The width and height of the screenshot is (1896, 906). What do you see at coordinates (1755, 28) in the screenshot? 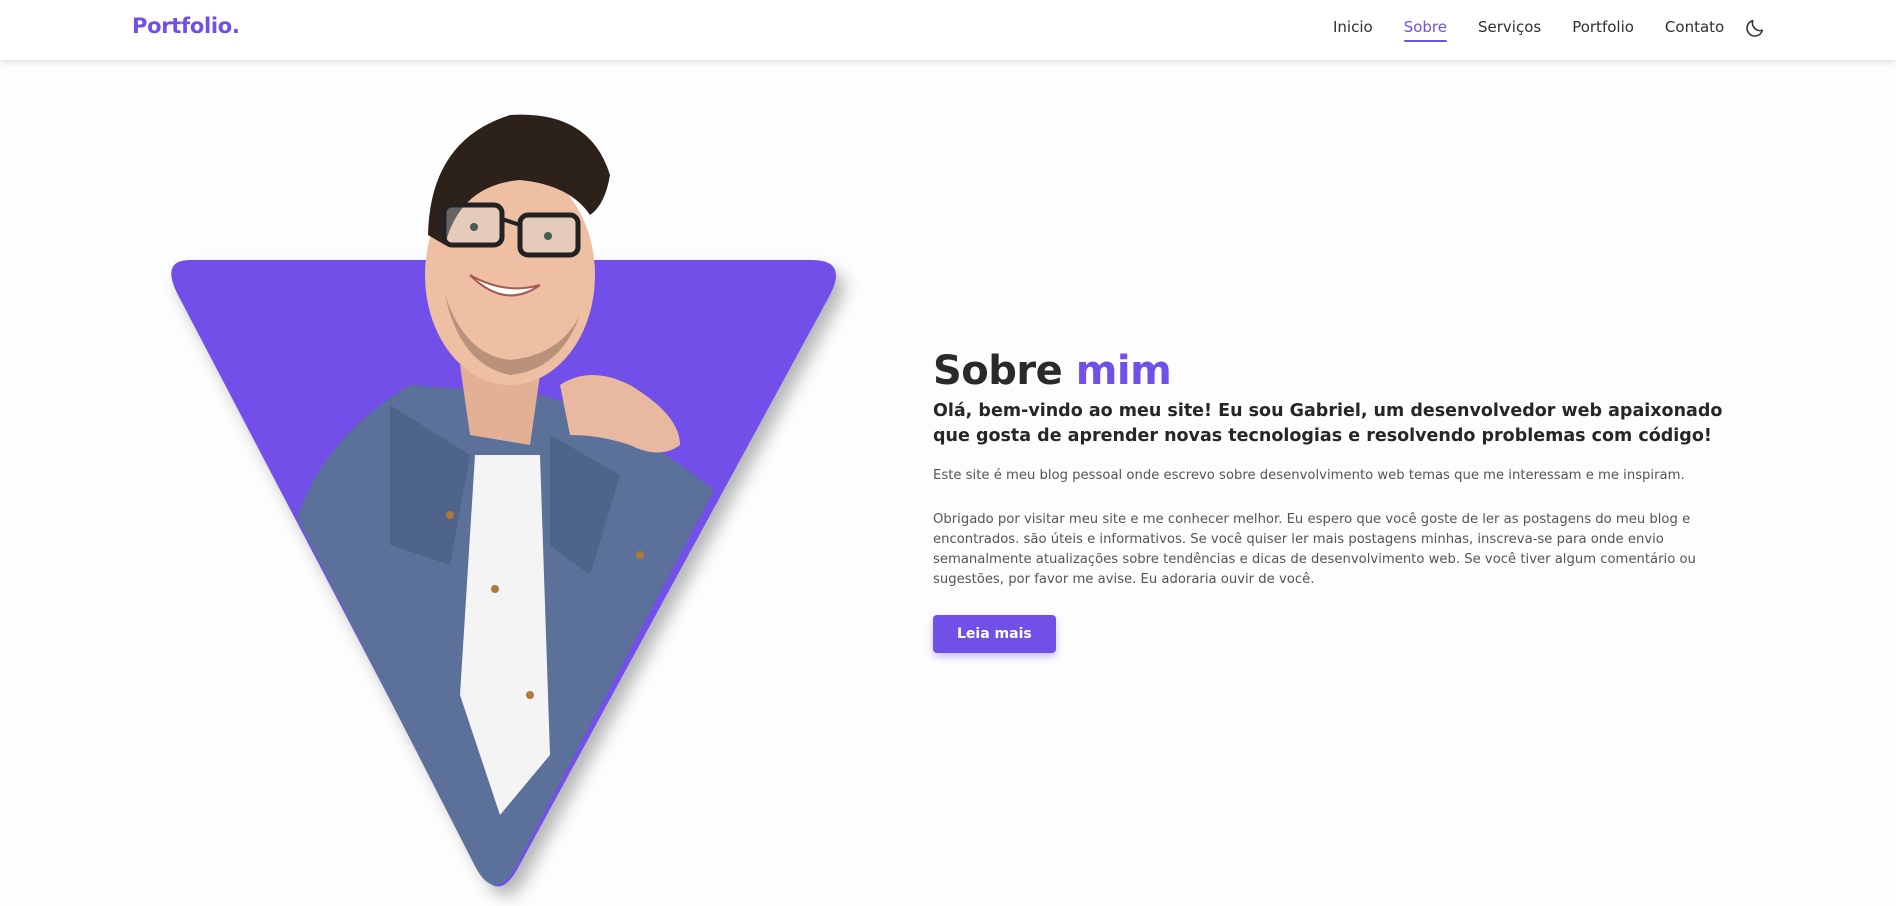
I see `moon-icon` at bounding box center [1755, 28].